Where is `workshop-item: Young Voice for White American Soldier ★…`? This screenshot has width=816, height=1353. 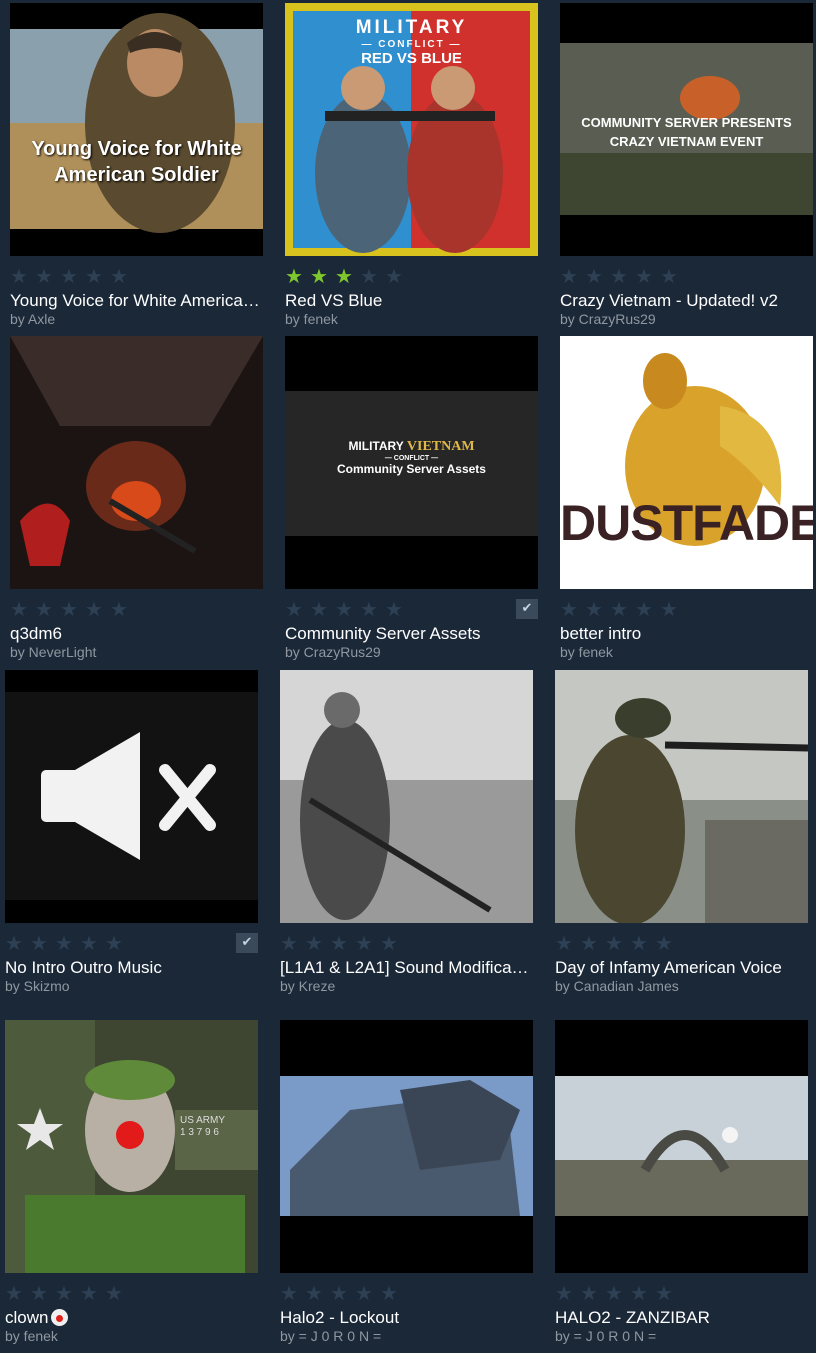
workshop-item: Young Voice for White American Soldier ★… is located at coordinates (136, 169).